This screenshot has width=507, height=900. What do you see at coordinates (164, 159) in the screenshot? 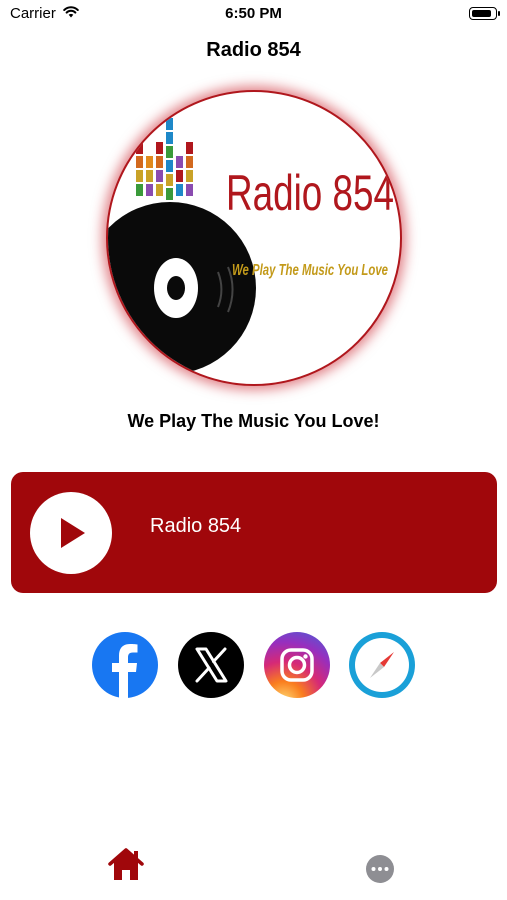
I see `equalizer-graphic` at bounding box center [164, 159].